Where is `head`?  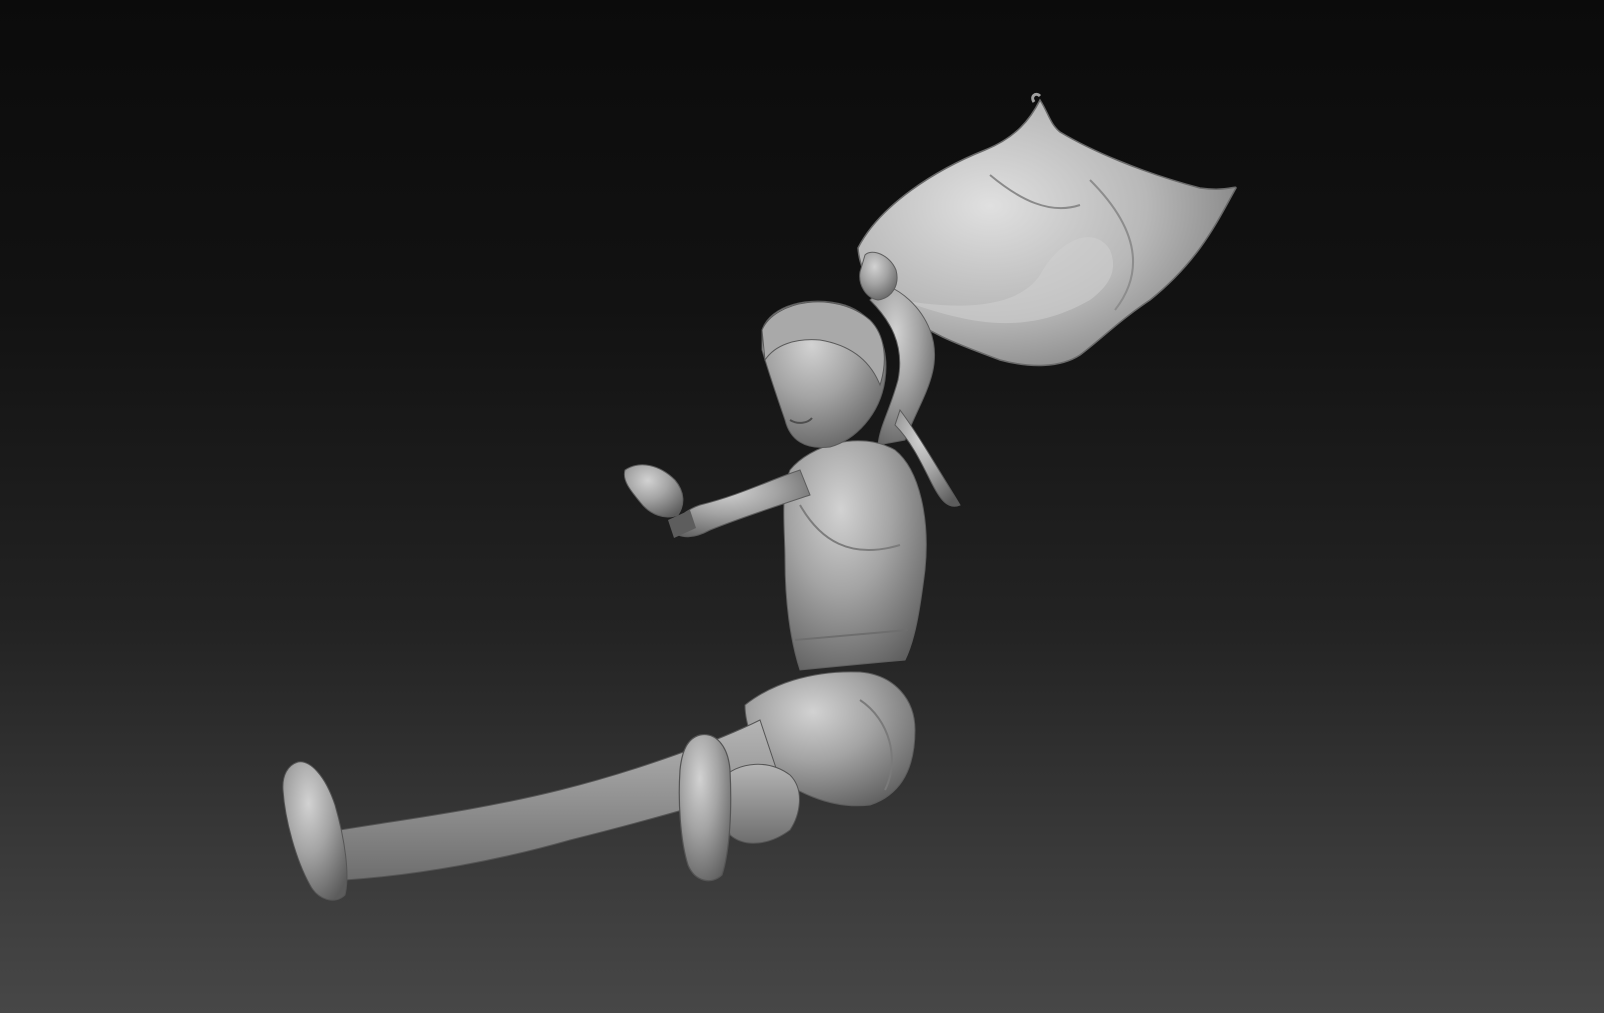
head is located at coordinates (824, 374).